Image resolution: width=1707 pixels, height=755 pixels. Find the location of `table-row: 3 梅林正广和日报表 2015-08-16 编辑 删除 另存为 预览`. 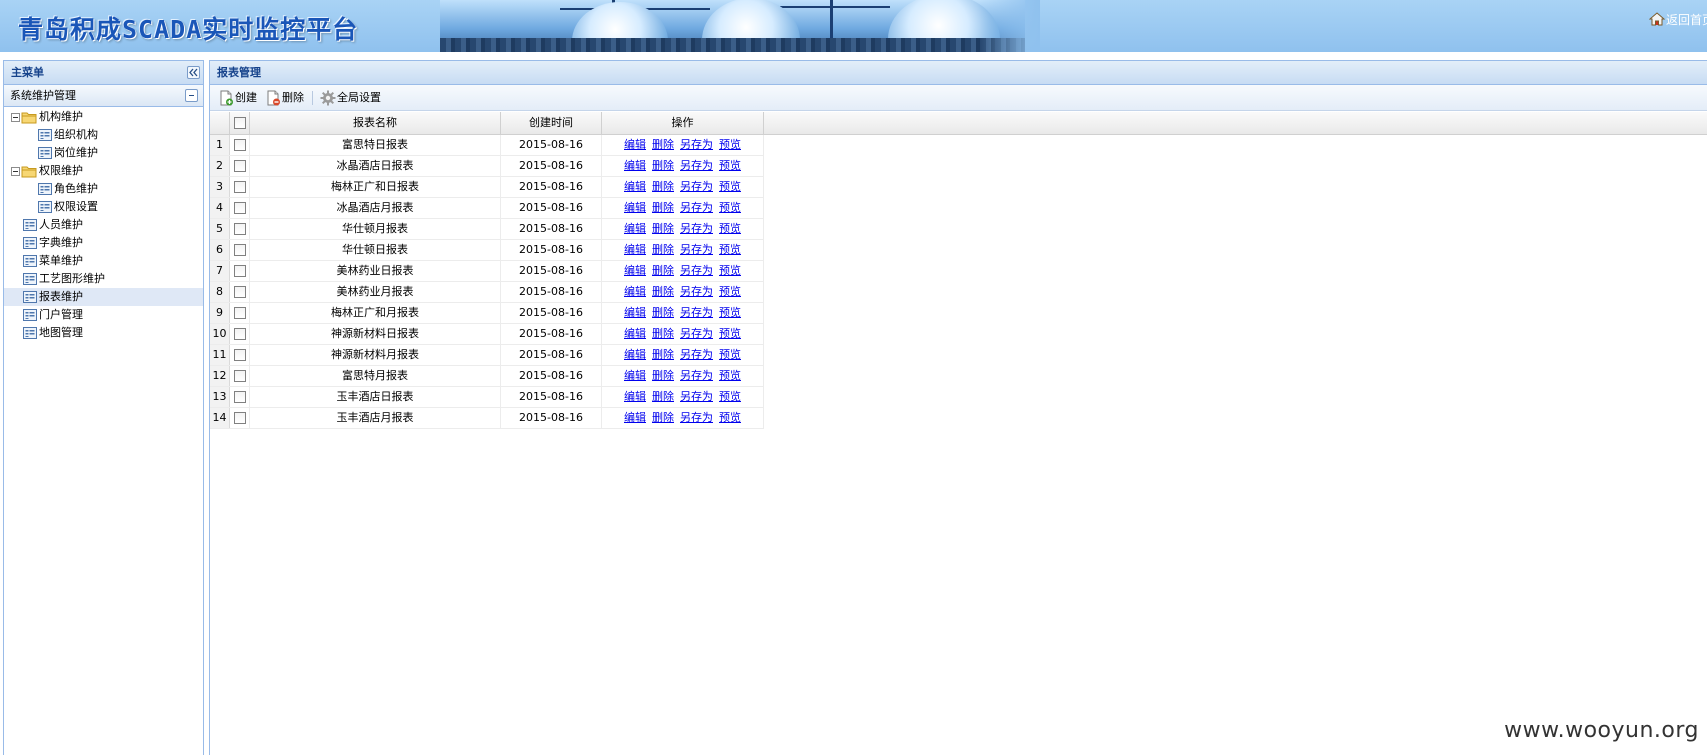

table-row: 3 梅林正广和日报表 2015-08-16 编辑 删除 另存为 预览 is located at coordinates (487, 187).